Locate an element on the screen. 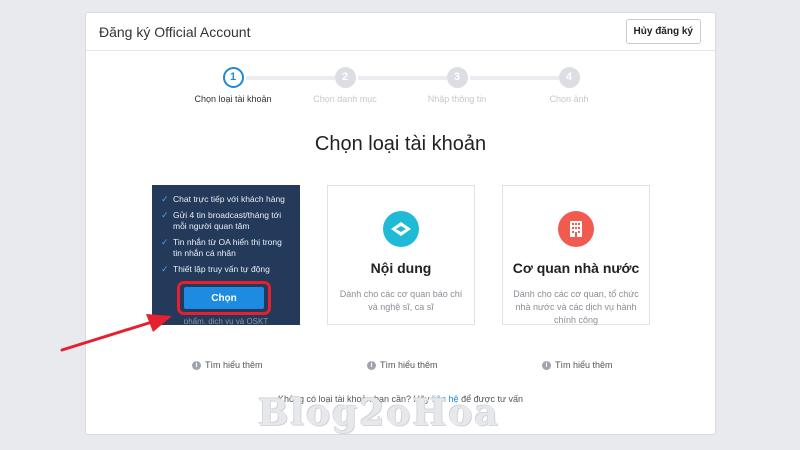 This screenshot has height=450, width=800. feature-item: ✓ Thiết lập truy vấn tự động is located at coordinates (215, 269).